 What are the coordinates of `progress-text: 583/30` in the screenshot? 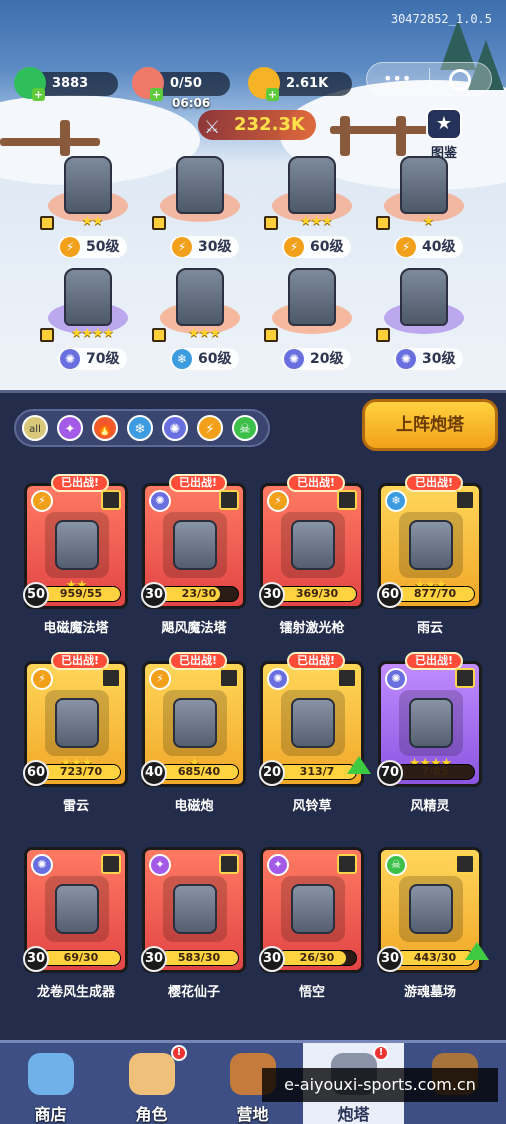 It's located at (199, 957).